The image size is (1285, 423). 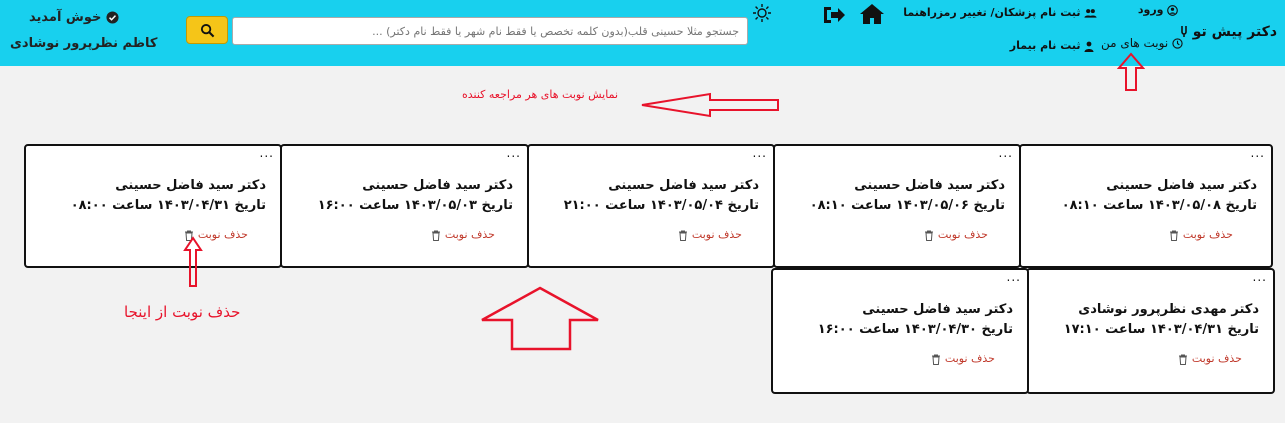 What do you see at coordinates (1168, 309) in the screenshot?
I see `card-doctor: دکتر مهدی نظرپرور نوشادی` at bounding box center [1168, 309].